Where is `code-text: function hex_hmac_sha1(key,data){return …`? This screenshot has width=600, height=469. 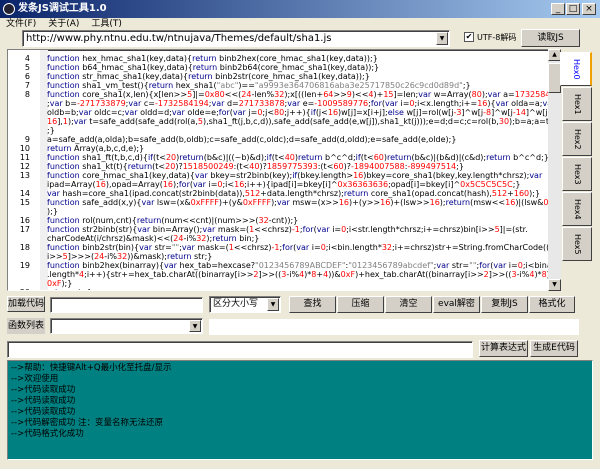
code-text: function hex_hmac_sha1(key,data){return … is located at coordinates (212, 58).